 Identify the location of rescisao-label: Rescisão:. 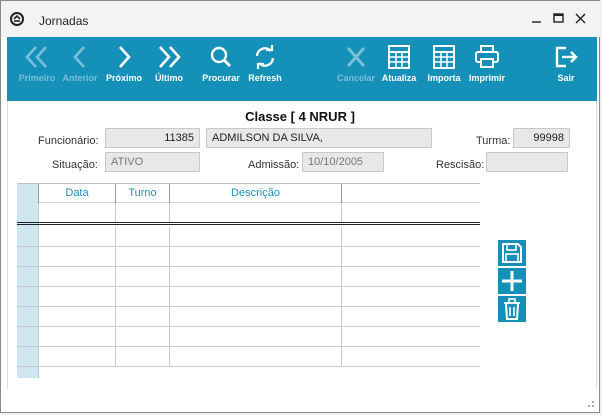
(460, 165).